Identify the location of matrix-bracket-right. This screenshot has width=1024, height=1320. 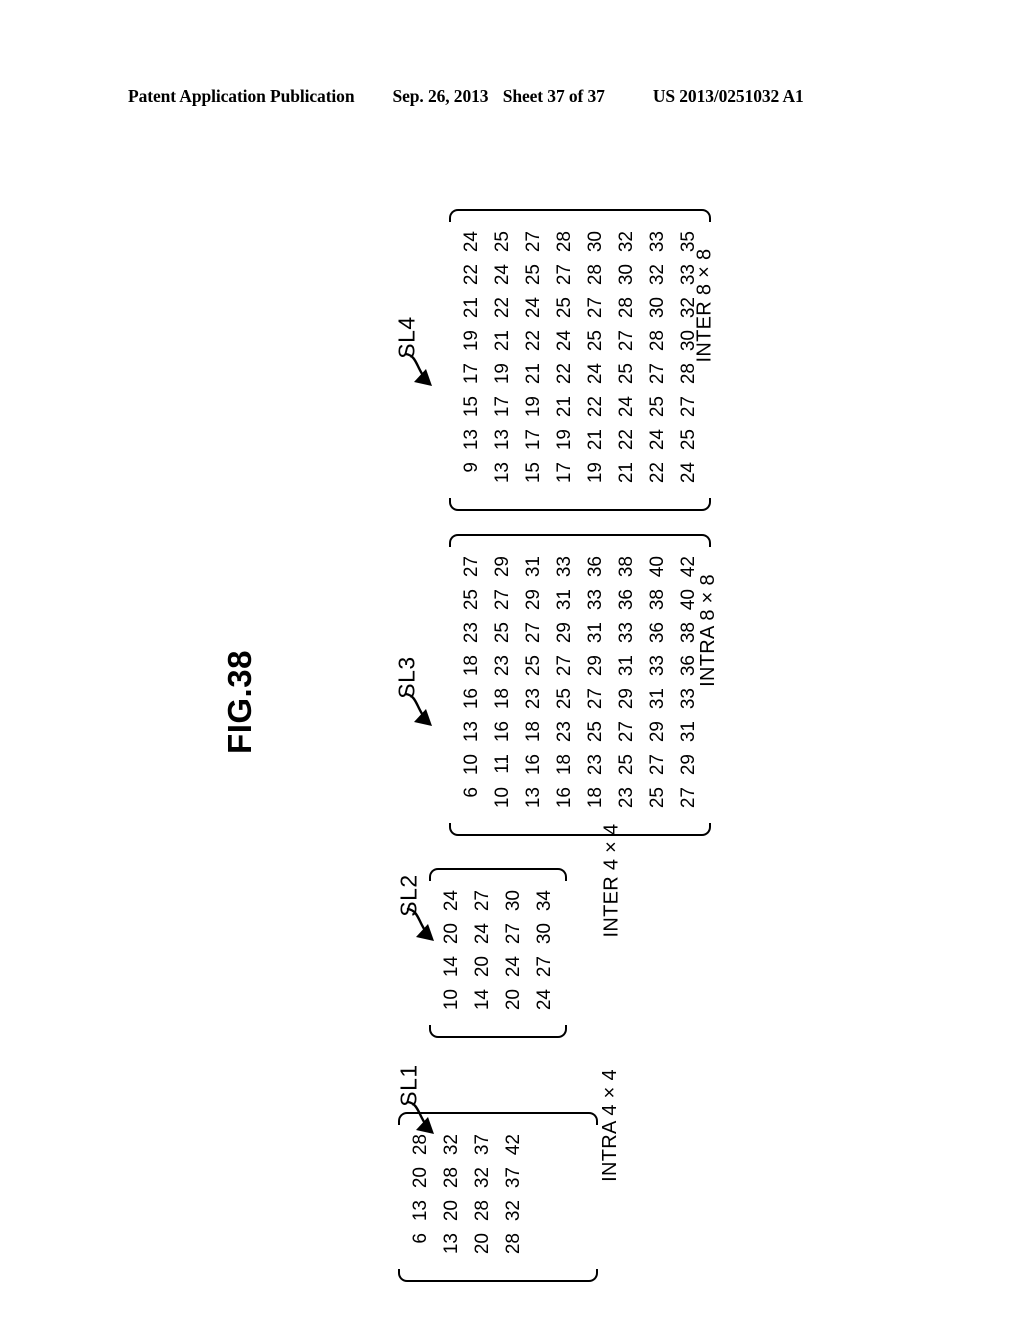
(580, 540).